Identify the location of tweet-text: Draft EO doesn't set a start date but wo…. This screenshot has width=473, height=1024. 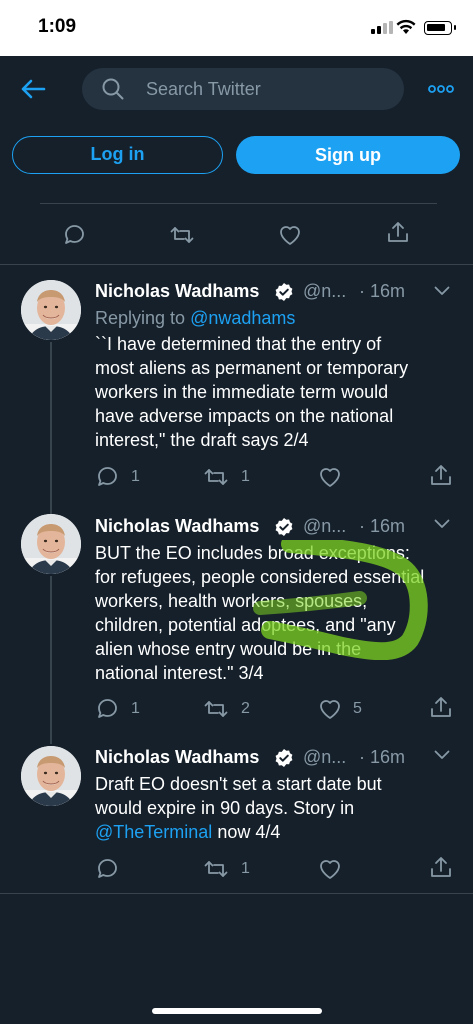
(275, 808).